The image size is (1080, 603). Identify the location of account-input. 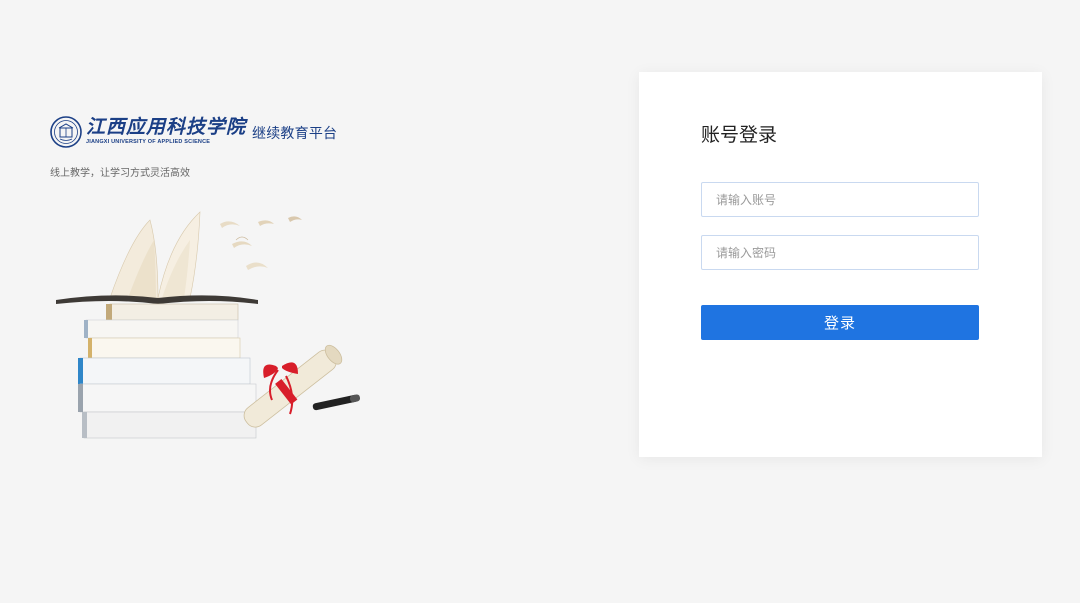
(840, 199).